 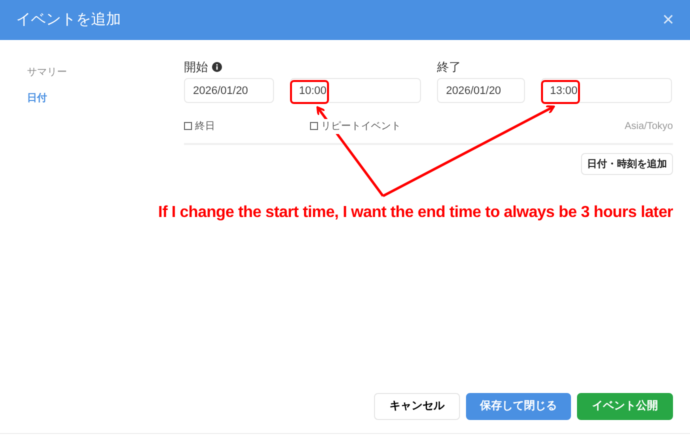 What do you see at coordinates (196, 67) in the screenshot?
I see `field-label: 開始` at bounding box center [196, 67].